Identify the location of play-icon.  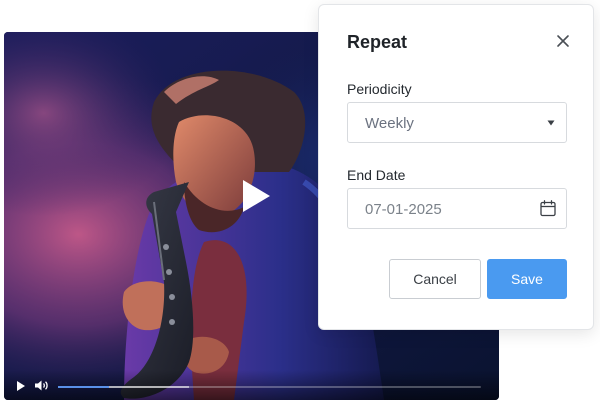
(21, 386).